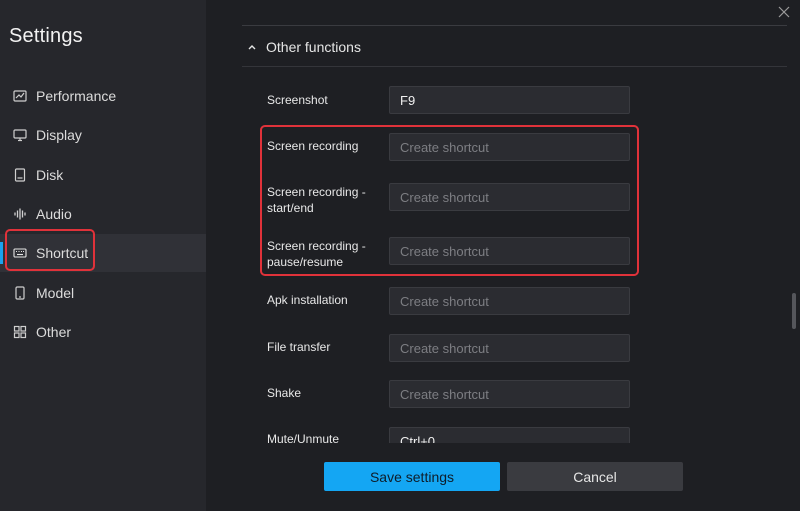 Image resolution: width=800 pixels, height=511 pixels. Describe the element at coordinates (449, 200) in the screenshot. I see `highlight-frame-screen-recording` at that location.